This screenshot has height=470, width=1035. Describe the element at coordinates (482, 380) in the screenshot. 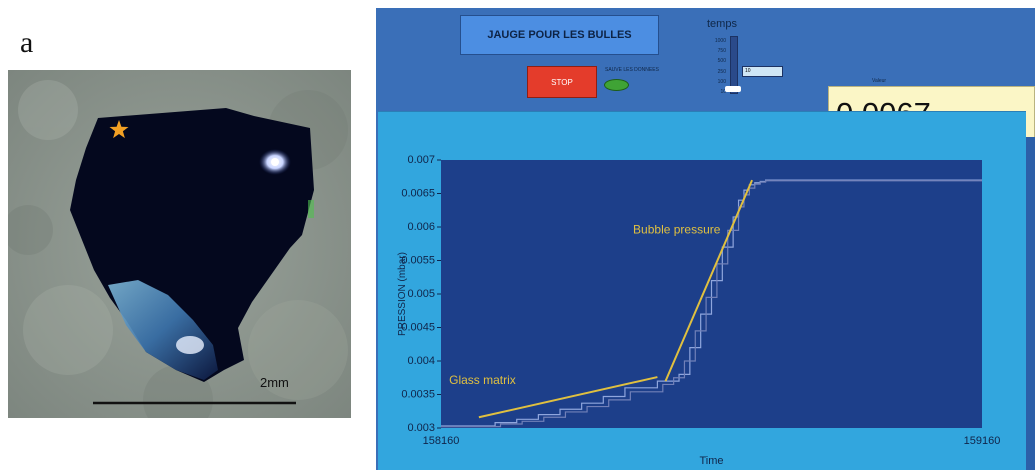

I see `annotation-glass-matrix: Glass matrix` at that location.